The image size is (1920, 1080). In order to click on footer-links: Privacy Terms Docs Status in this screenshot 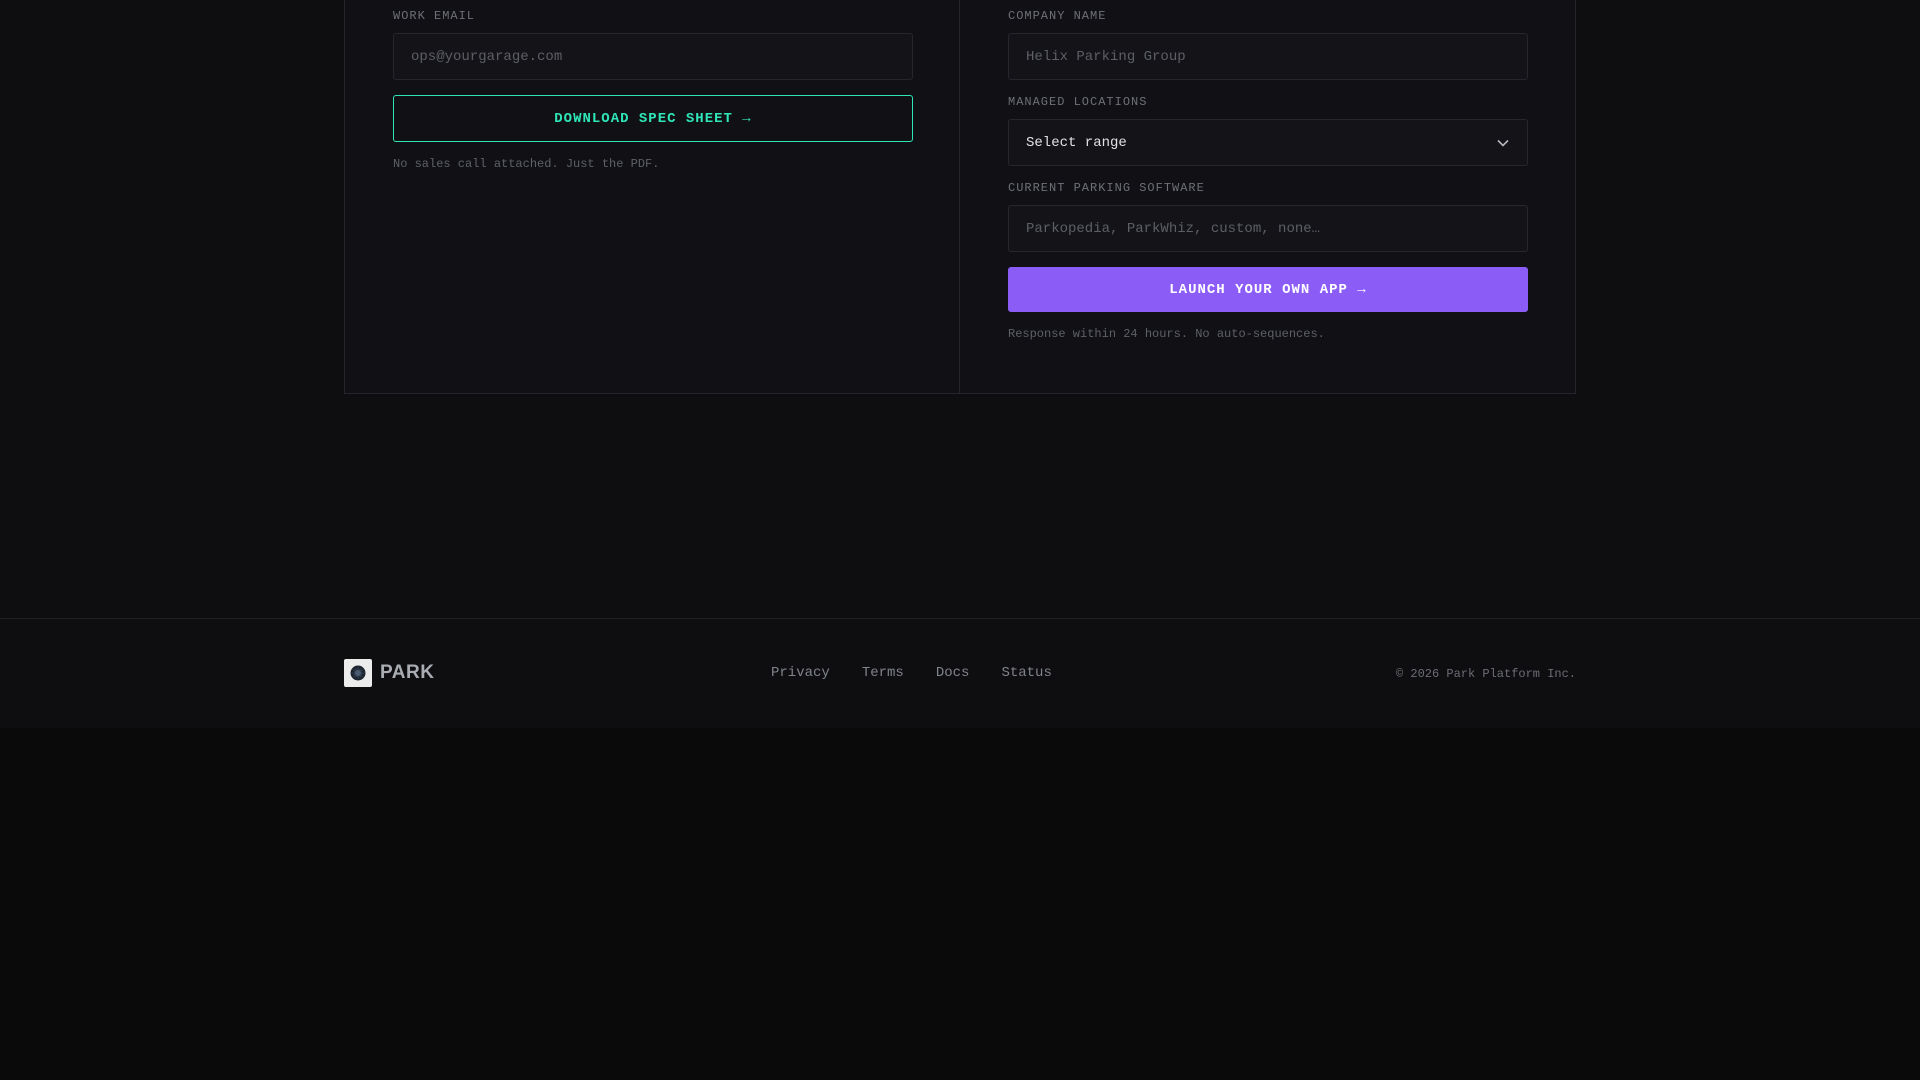, I will do `click(927, 673)`.